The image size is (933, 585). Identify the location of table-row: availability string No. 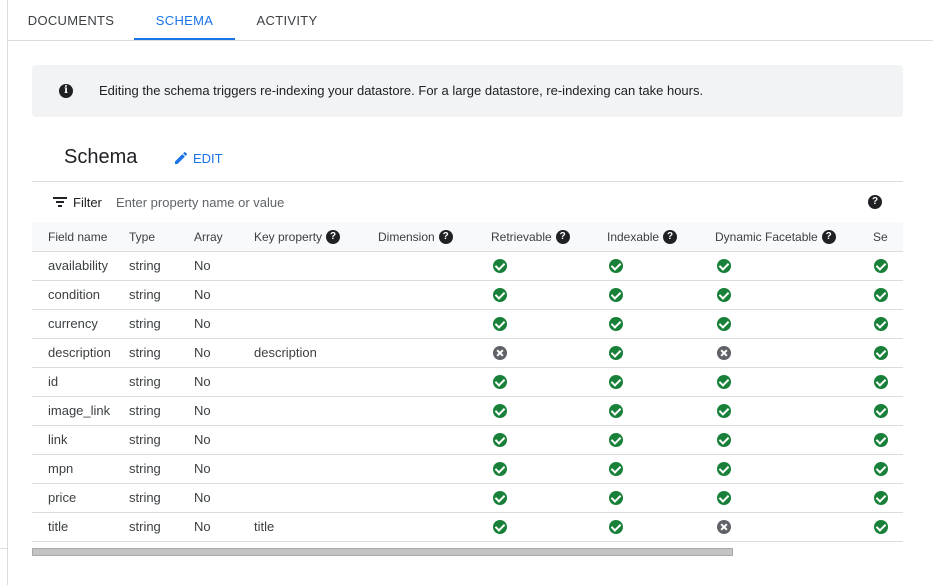
(467, 266).